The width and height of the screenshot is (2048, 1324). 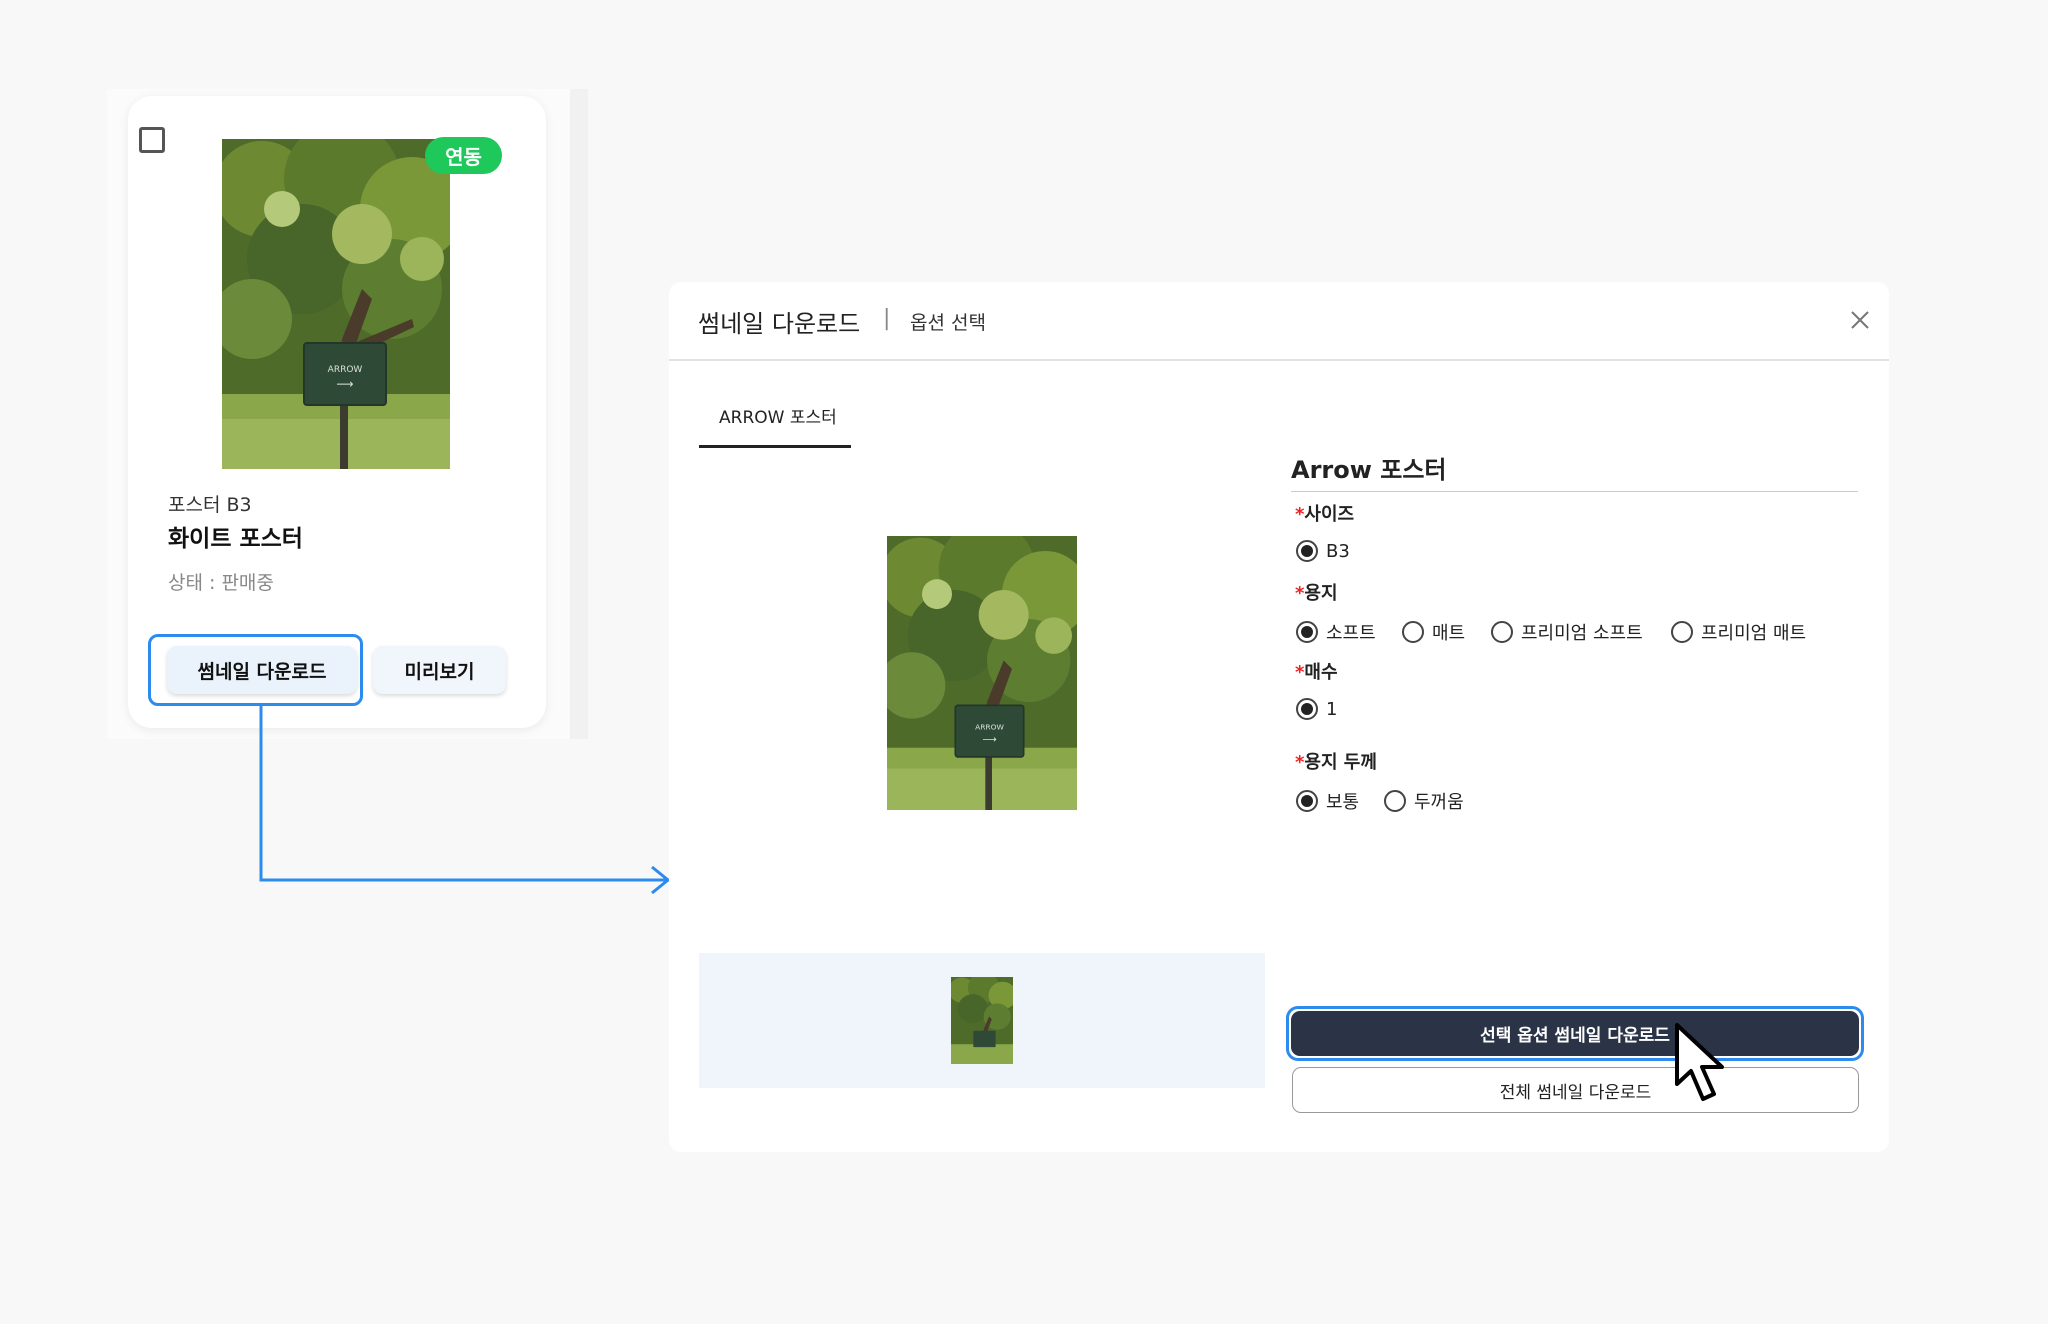 I want to click on radio-label: 1, so click(x=1332, y=709).